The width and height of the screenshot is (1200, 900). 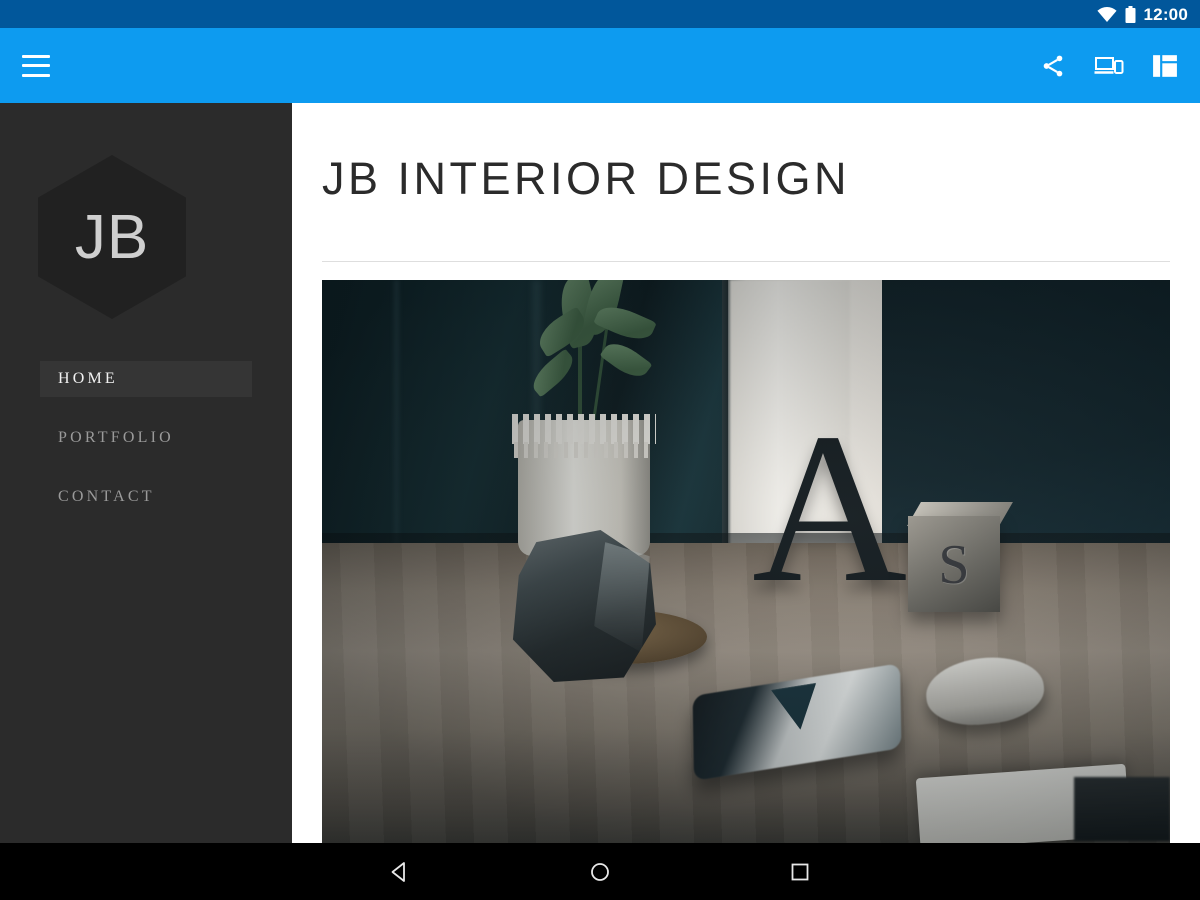 What do you see at coordinates (600, 65) in the screenshot?
I see `app-toolbar` at bounding box center [600, 65].